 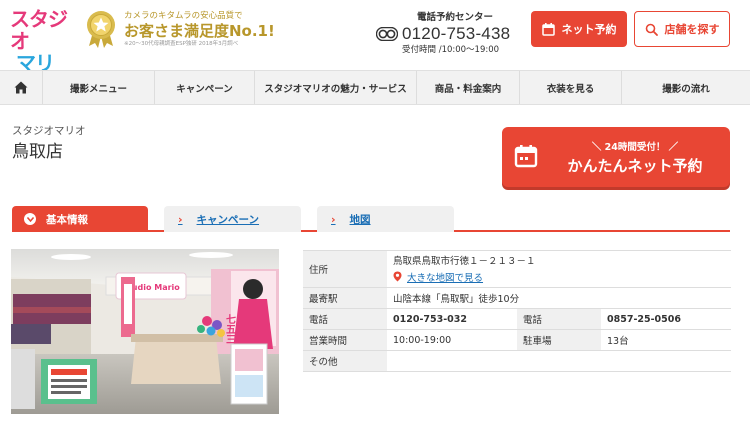 I want to click on tab-campaign-label: キャンペーン, so click(x=228, y=219).